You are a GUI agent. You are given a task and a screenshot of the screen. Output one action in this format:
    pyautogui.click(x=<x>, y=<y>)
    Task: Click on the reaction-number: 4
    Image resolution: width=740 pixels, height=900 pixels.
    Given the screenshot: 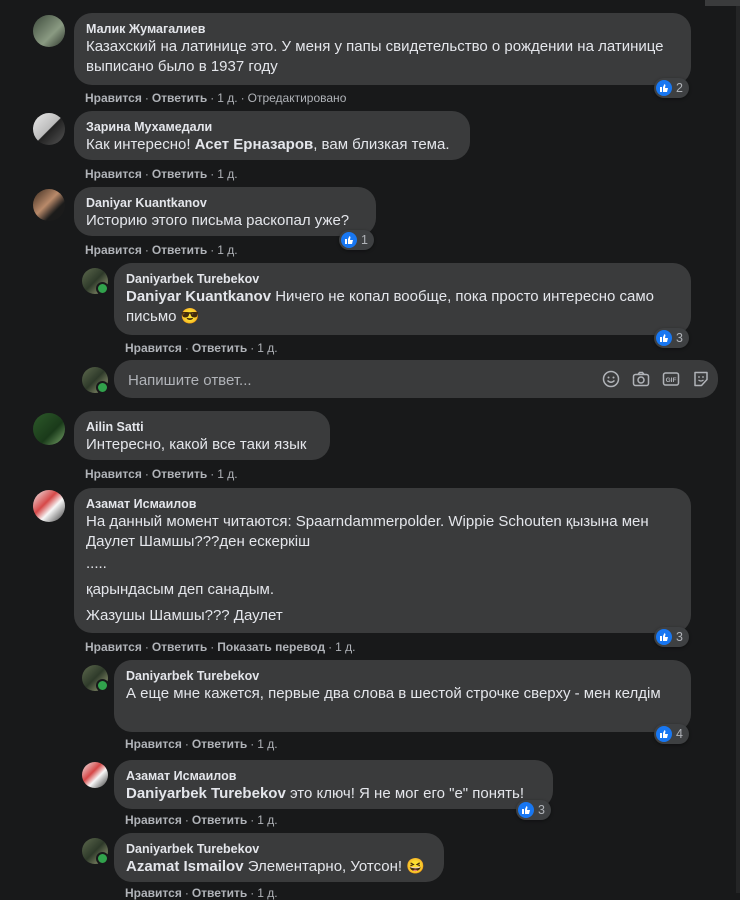 What is the action you would take?
    pyautogui.click(x=679, y=734)
    